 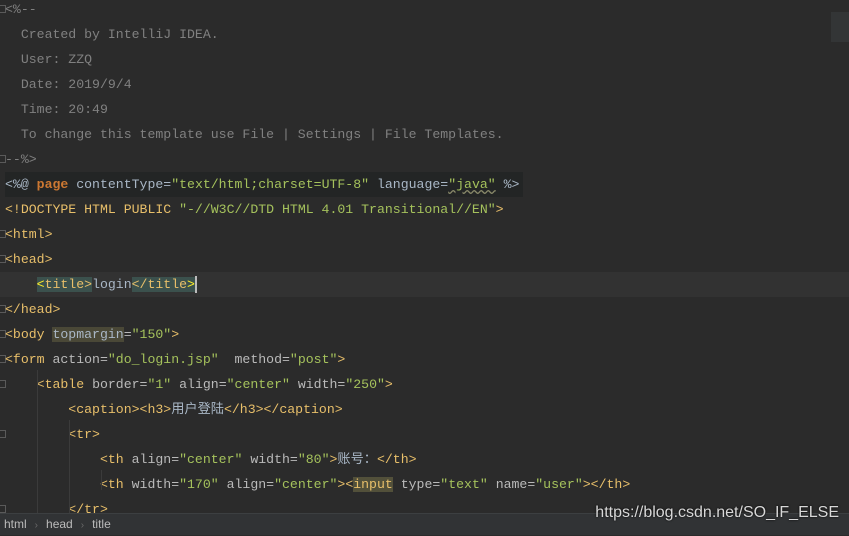 I want to click on code-token: "1", so click(x=159, y=384).